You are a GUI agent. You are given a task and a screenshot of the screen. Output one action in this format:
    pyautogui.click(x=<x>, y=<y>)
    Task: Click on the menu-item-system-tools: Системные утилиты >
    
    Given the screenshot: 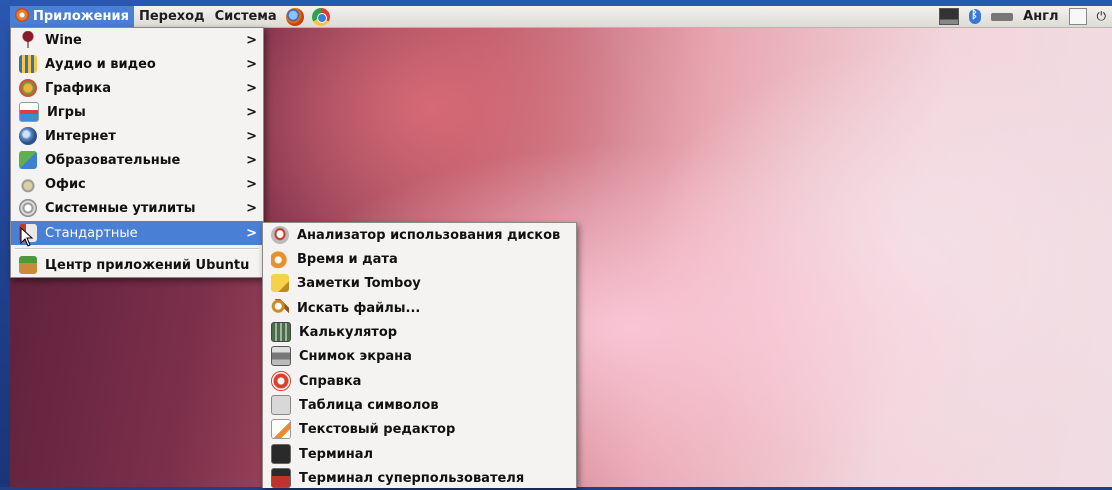 What is the action you would take?
    pyautogui.click(x=137, y=208)
    